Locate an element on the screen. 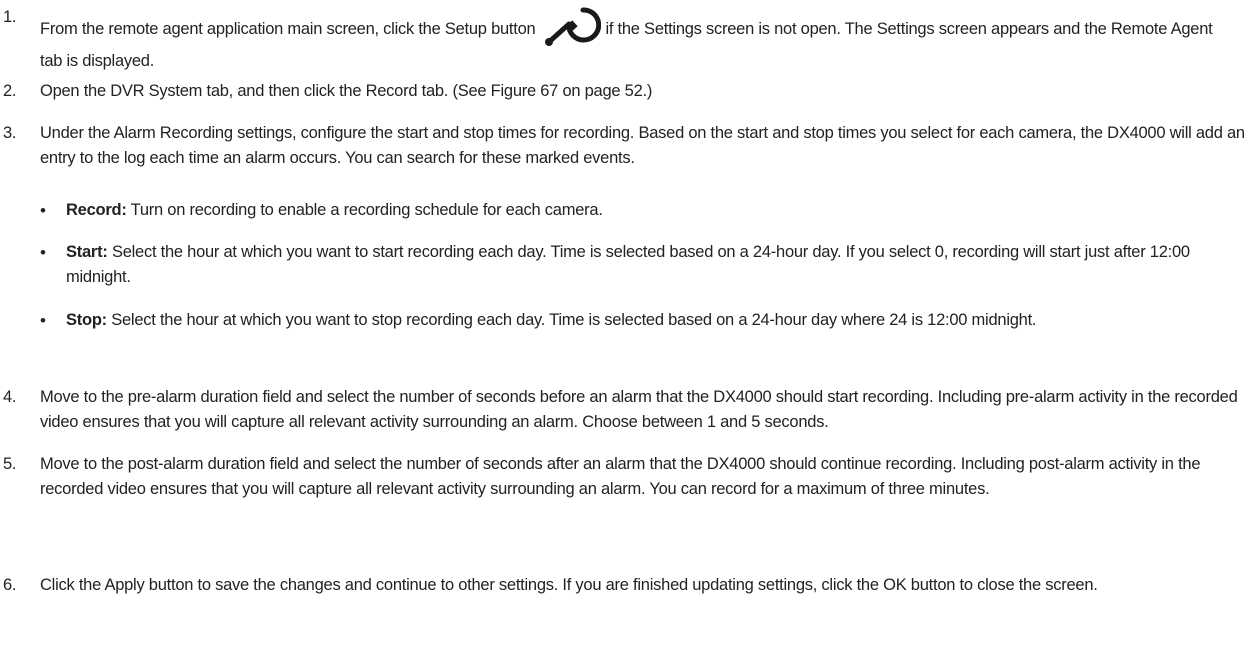 The image size is (1258, 651). bullet-term: Start: is located at coordinates (87, 252).